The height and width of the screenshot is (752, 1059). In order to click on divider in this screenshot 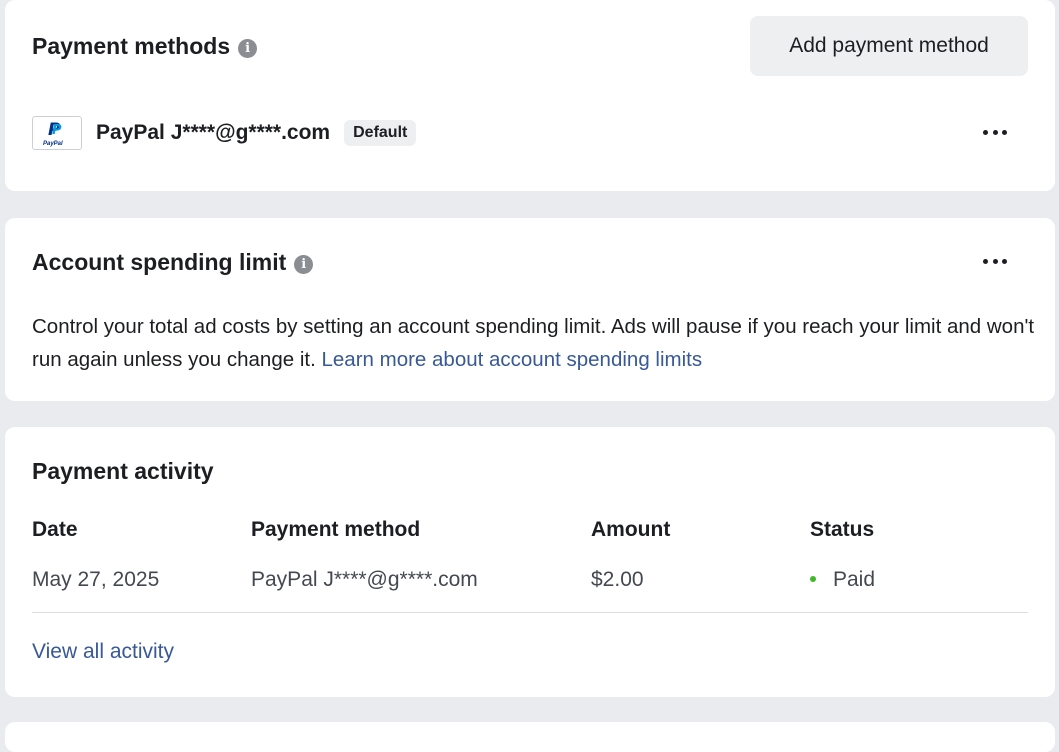, I will do `click(530, 612)`.